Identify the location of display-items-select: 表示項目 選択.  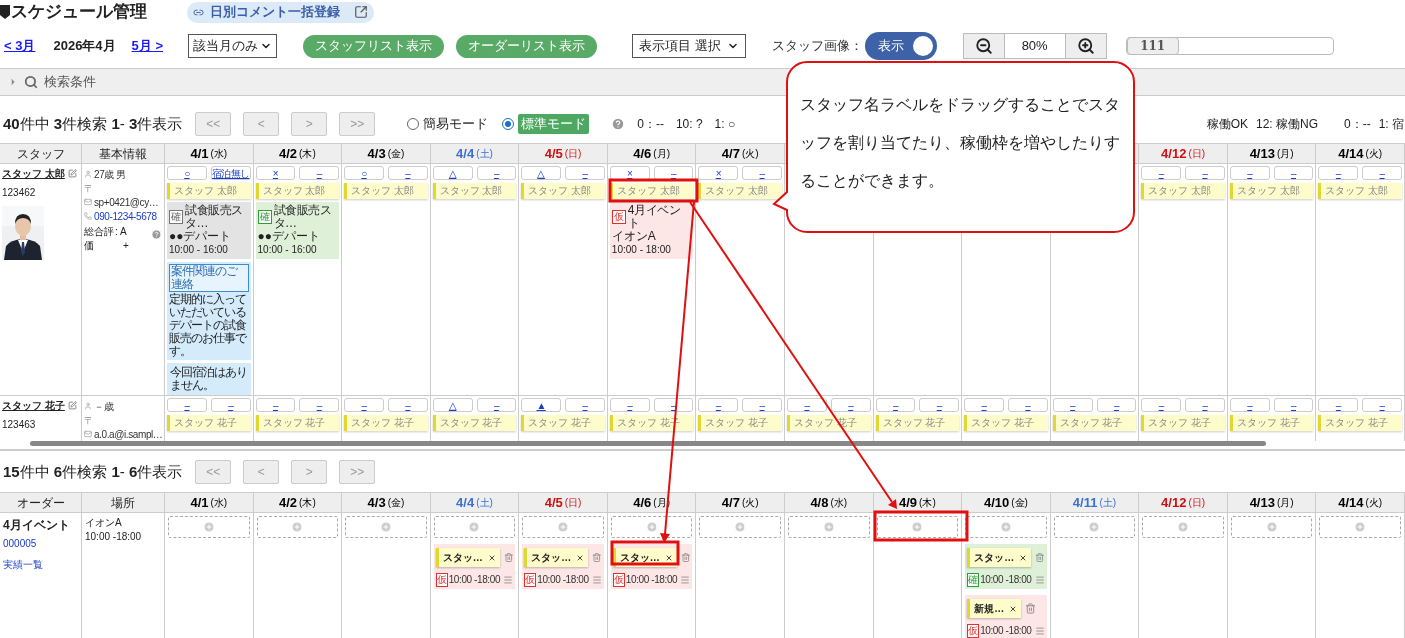
(689, 46).